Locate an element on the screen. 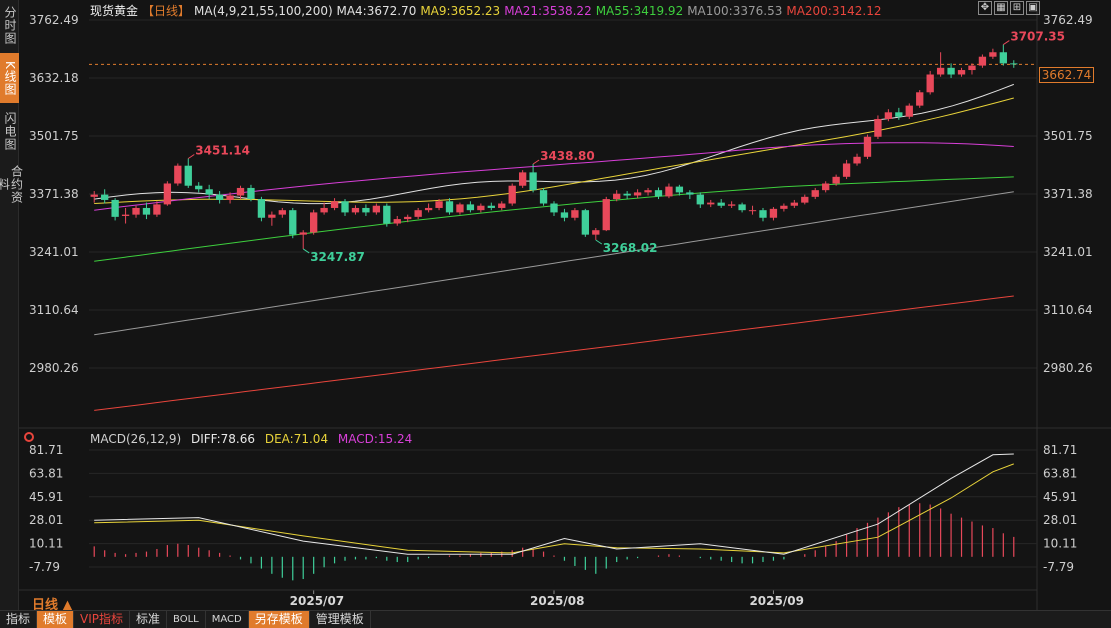 This screenshot has height=628, width=1111. ma200-legend: MA200:3142.12 is located at coordinates (834, 11).